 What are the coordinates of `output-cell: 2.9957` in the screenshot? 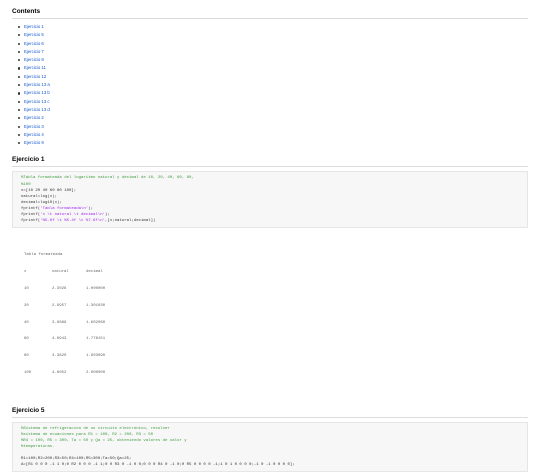 It's located at (59, 305).